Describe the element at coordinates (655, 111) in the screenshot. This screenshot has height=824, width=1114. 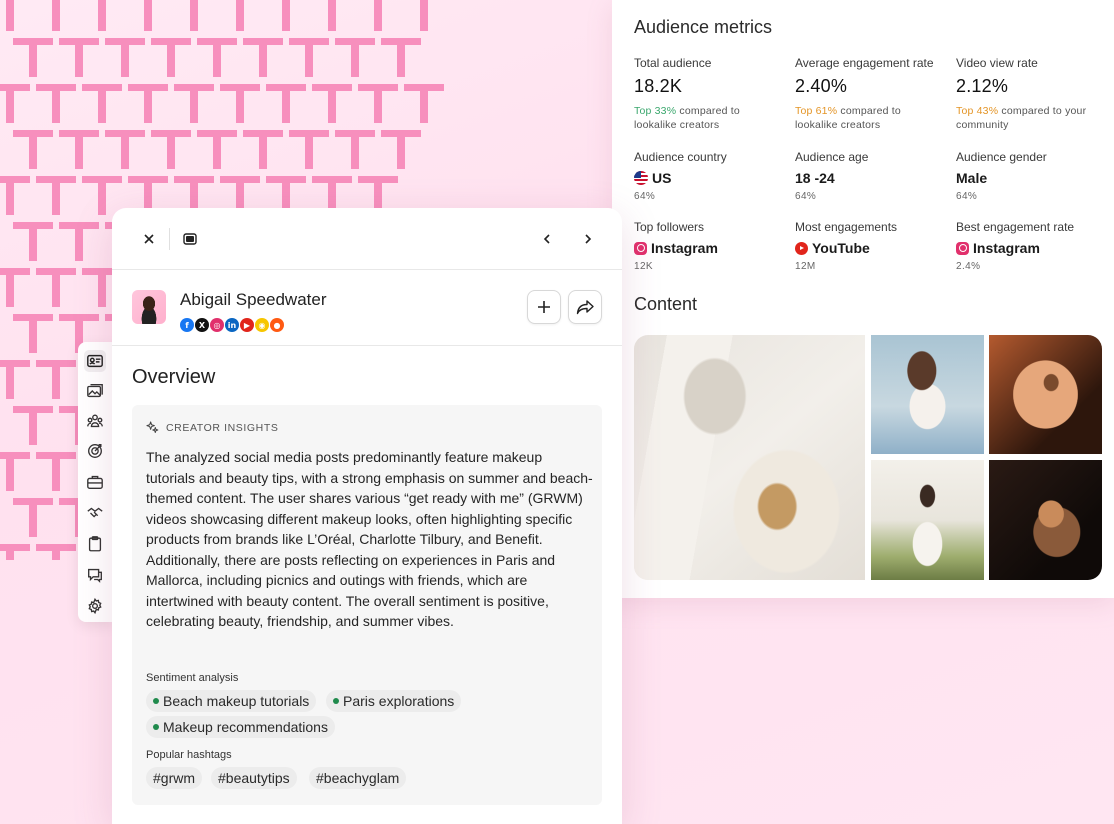
I see `metric-highlight: Top 33%` at that location.